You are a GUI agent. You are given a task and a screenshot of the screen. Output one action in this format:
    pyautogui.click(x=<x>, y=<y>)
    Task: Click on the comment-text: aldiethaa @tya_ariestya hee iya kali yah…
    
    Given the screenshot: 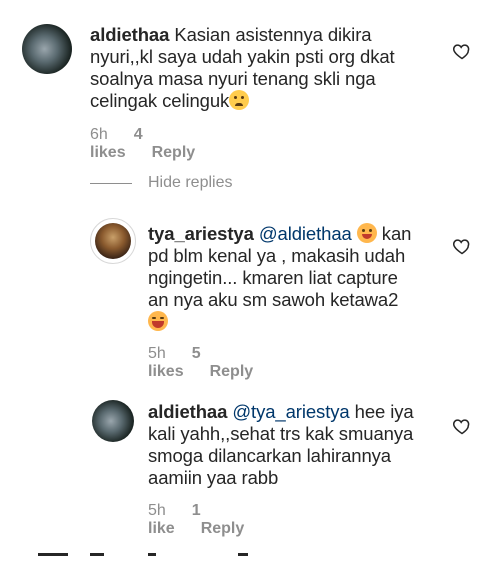 What is the action you would take?
    pyautogui.click(x=281, y=444)
    